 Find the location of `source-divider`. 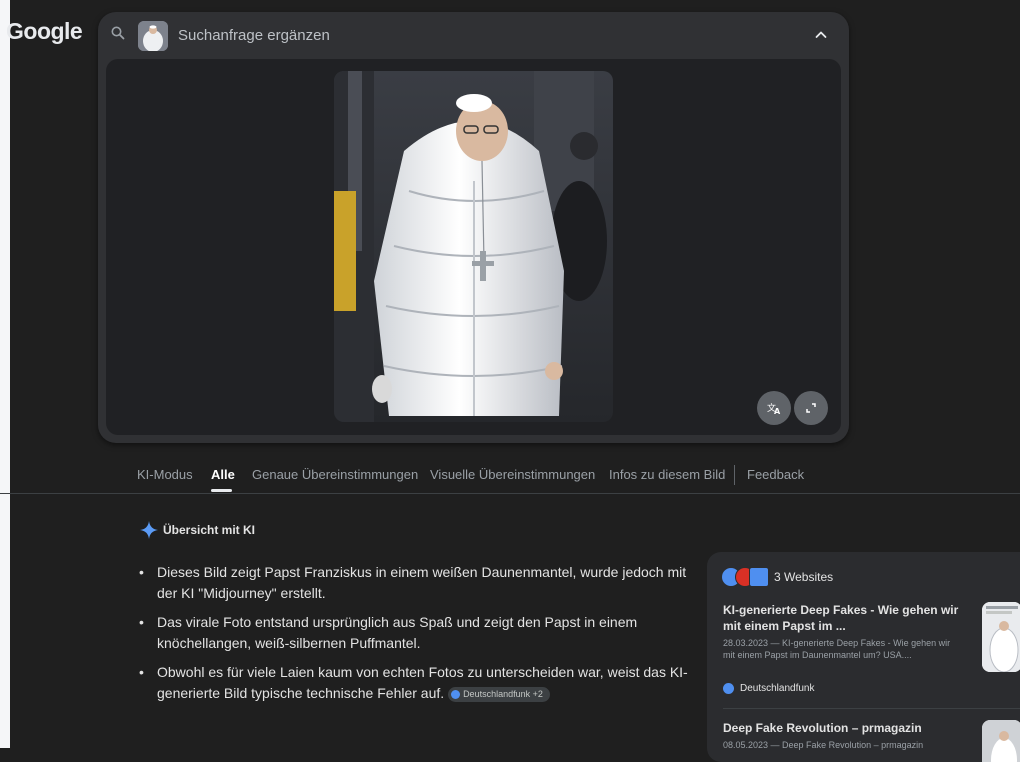

source-divider is located at coordinates (871, 708).